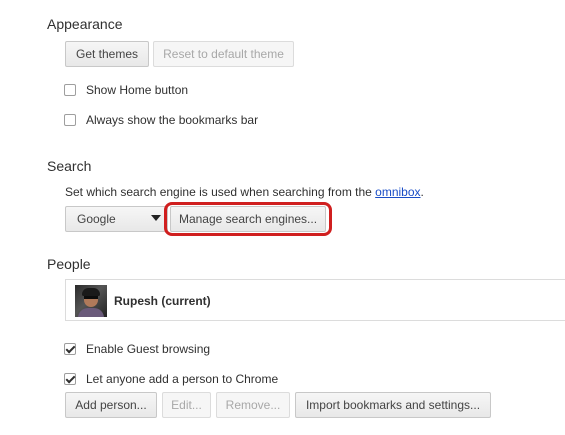 Image resolution: width=565 pixels, height=435 pixels. Describe the element at coordinates (70, 379) in the screenshot. I see `add-anyone-checkbox` at that location.